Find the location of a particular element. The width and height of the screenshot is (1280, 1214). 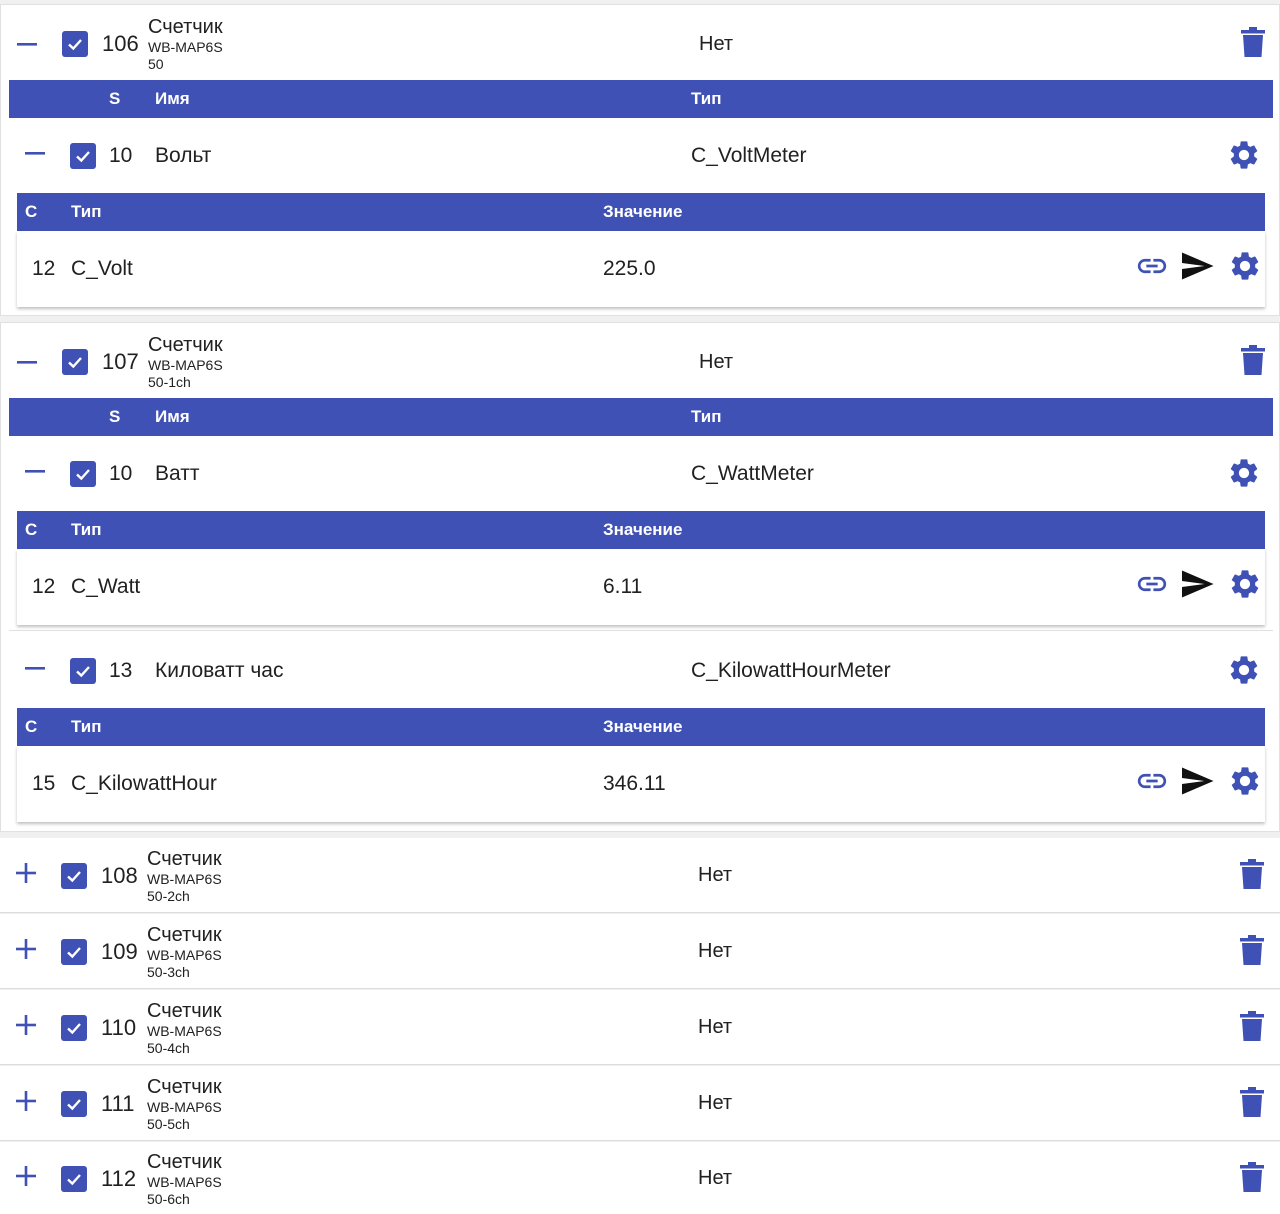

device-row-109: 109 Счетчик WB-MAP6S 50-3ch Нет is located at coordinates (640, 951).